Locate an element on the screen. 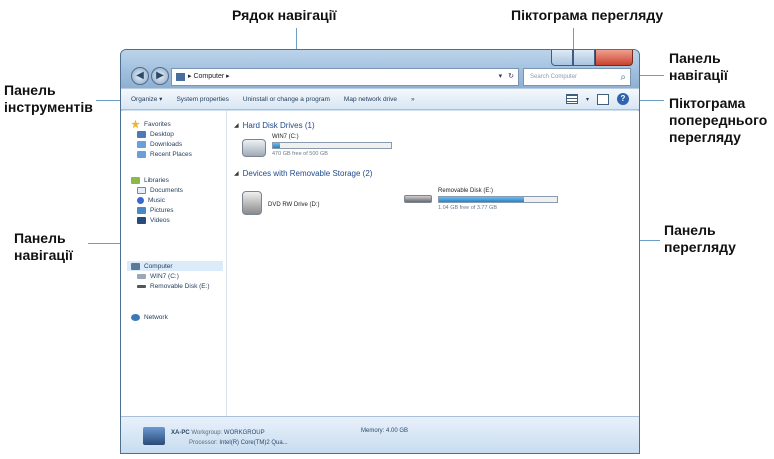 Image resolution: width=774 pixels, height=459 pixels. nav-item-favorites: Favorites is located at coordinates (161, 124).